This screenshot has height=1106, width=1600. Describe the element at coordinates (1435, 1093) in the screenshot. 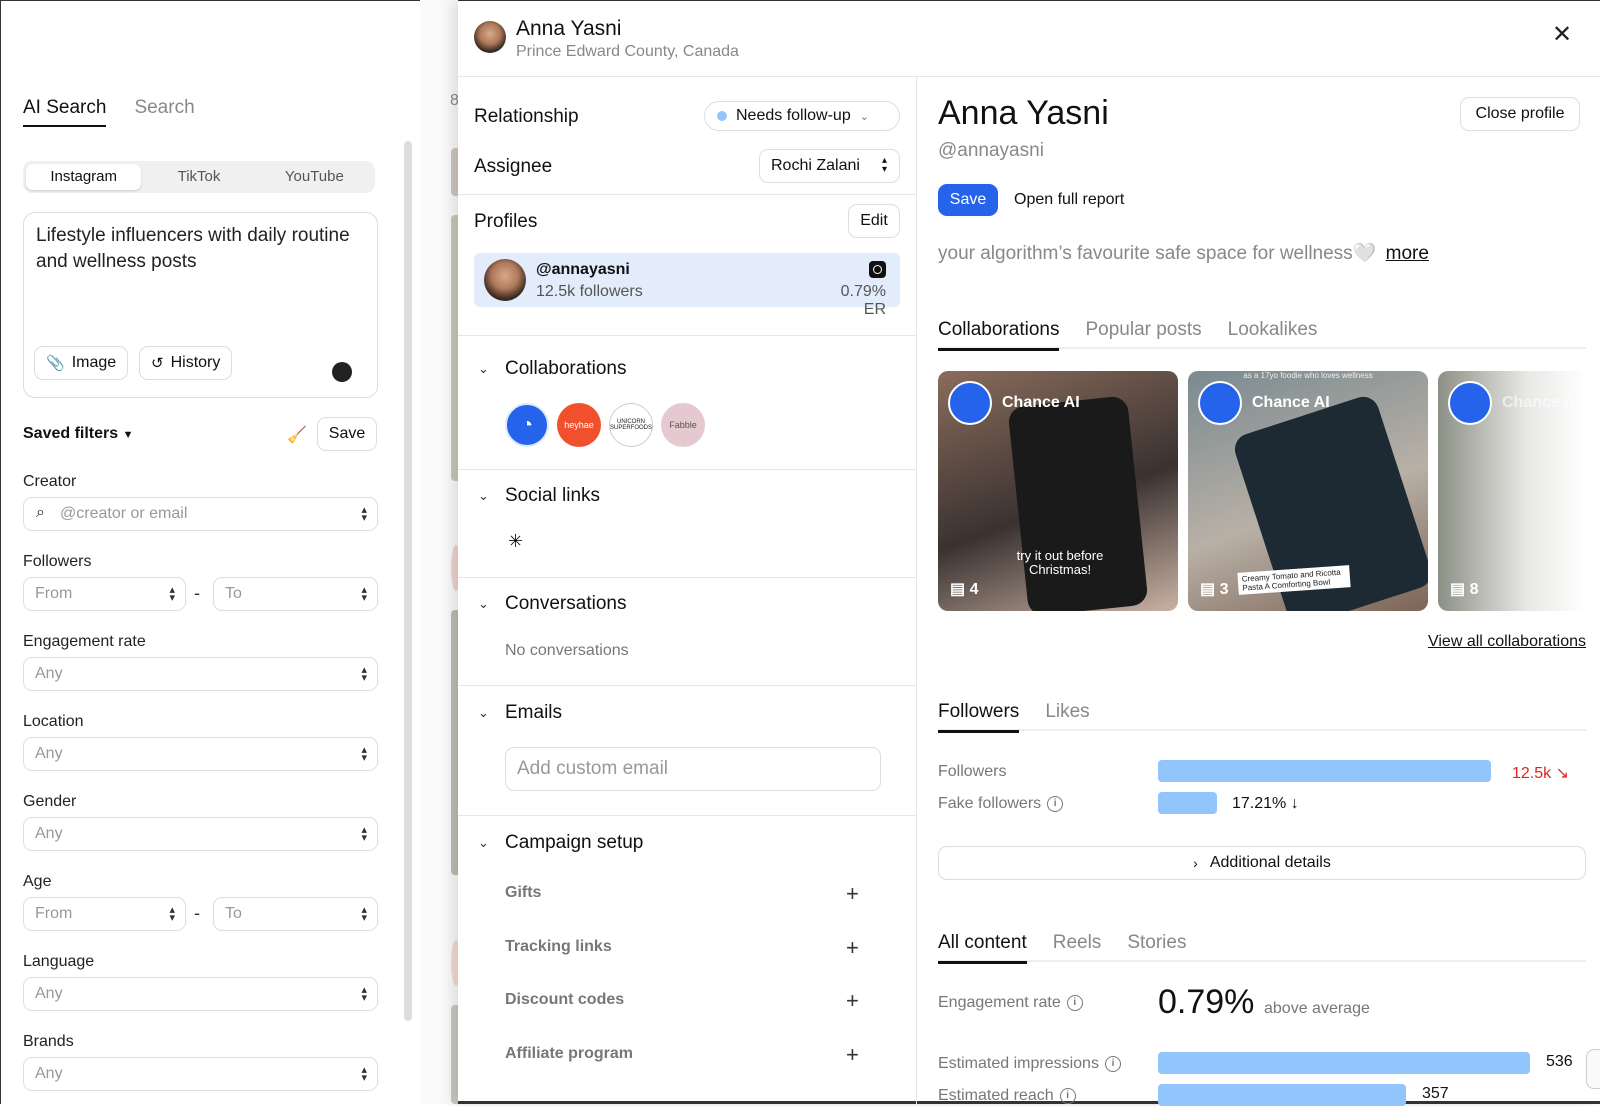

I see `reach-value: 357` at that location.